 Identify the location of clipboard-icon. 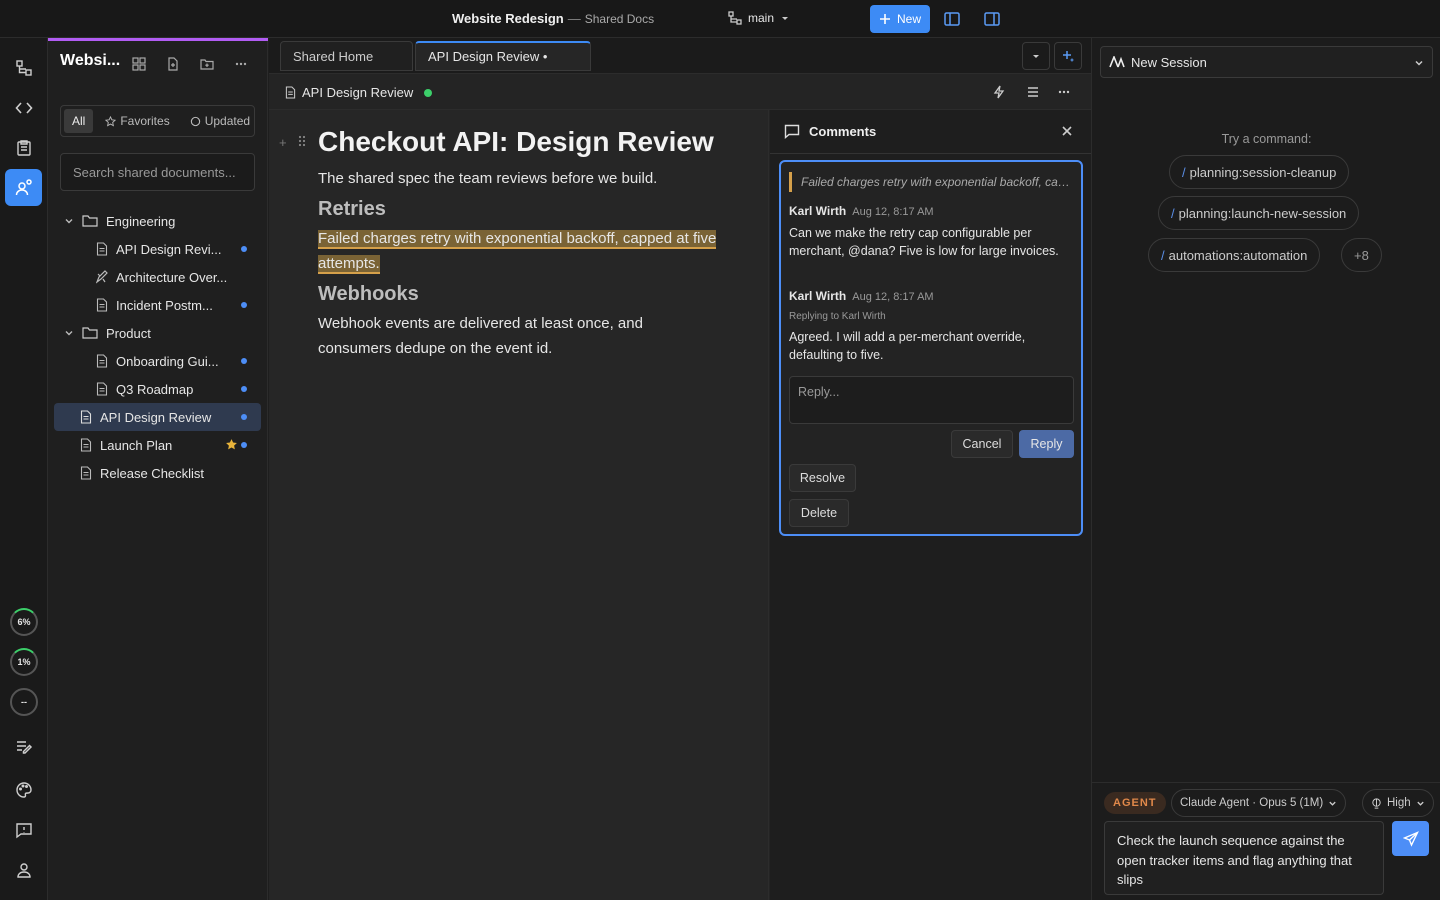
(24, 148).